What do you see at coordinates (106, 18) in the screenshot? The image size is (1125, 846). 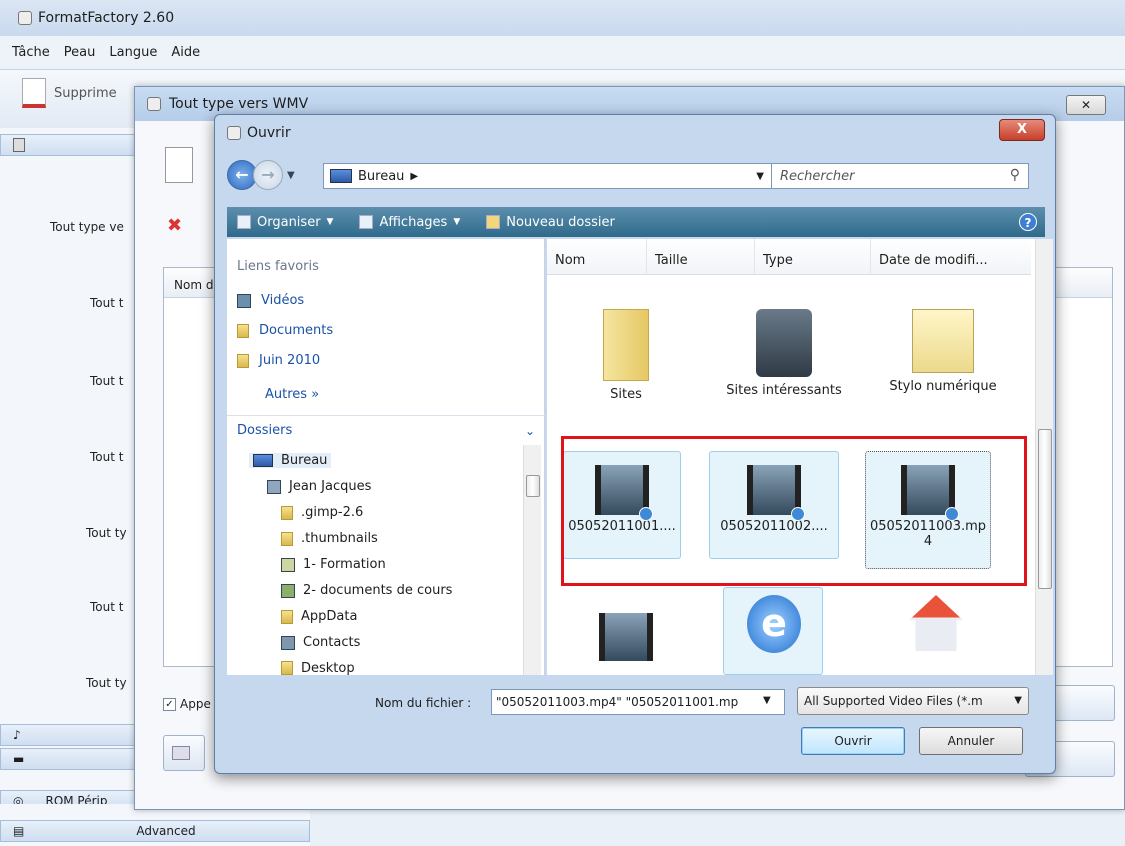 I see `app-title: FormatFactory 2.60` at bounding box center [106, 18].